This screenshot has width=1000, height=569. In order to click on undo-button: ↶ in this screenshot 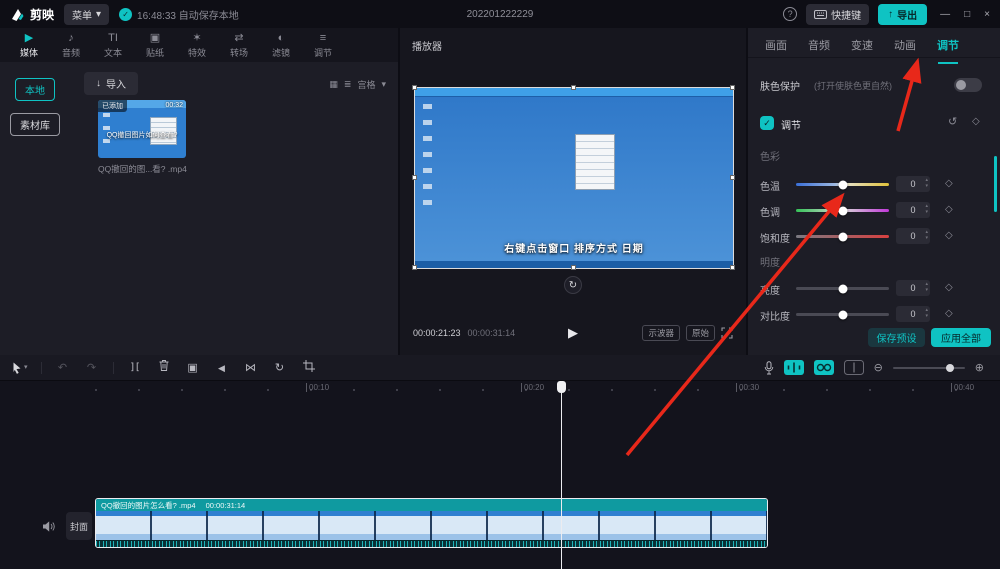, I will do `click(63, 368)`.